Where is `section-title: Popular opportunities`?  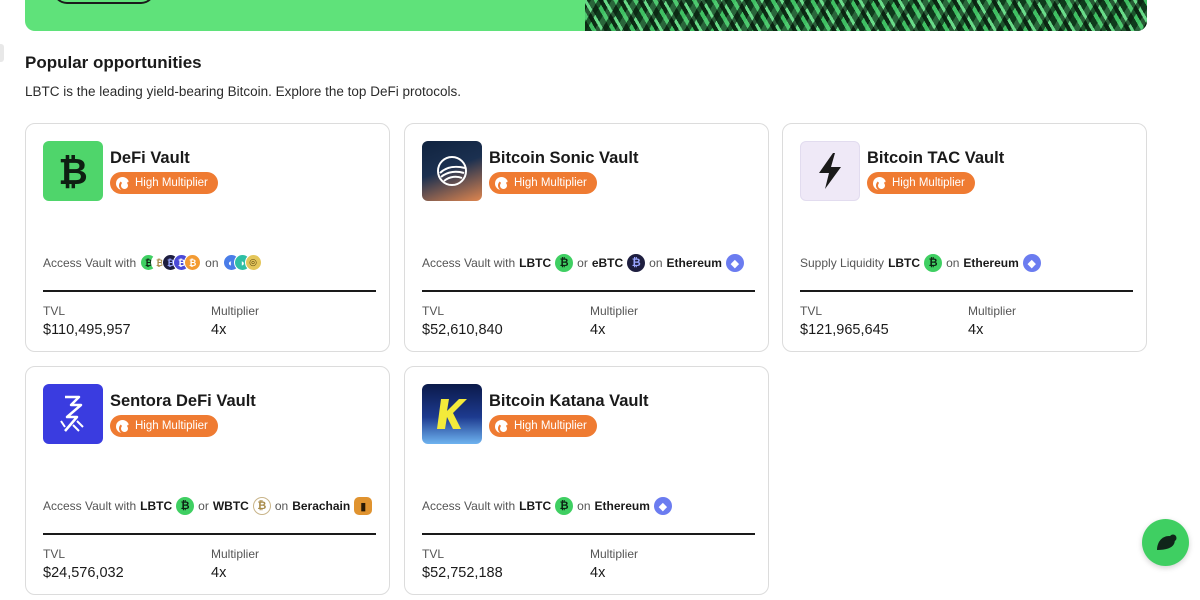
section-title: Popular opportunities is located at coordinates (113, 62).